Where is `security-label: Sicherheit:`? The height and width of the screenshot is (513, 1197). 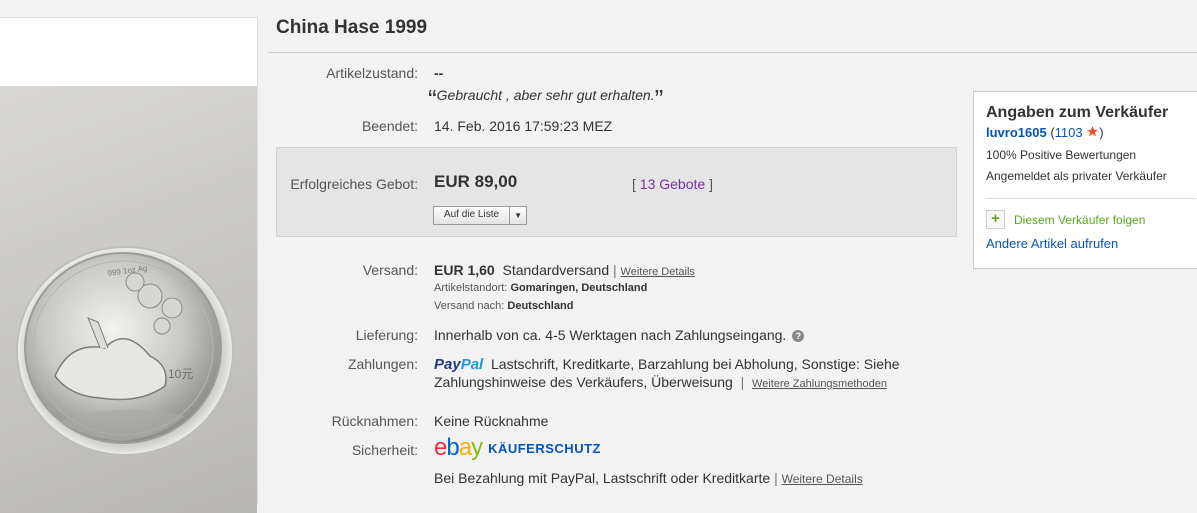 security-label: Sicherheit: is located at coordinates (384, 450).